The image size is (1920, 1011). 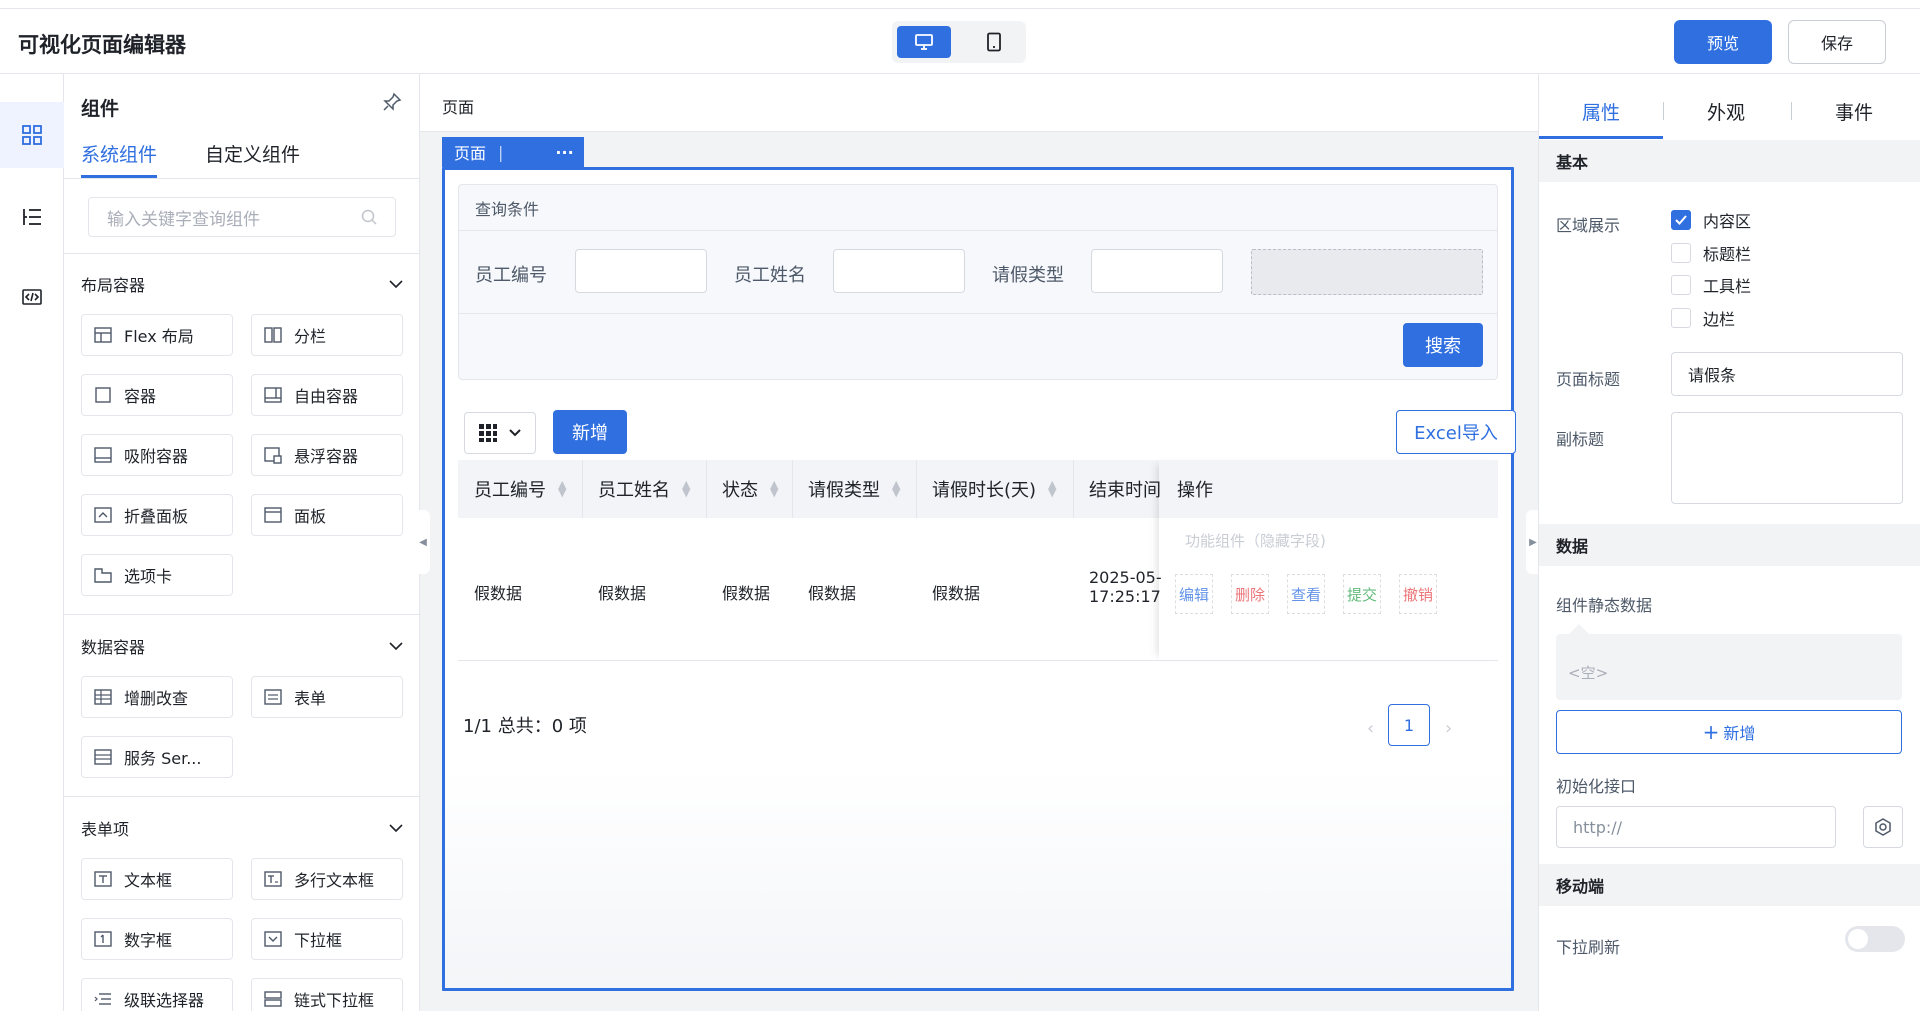 I want to click on column-settings-button, so click(x=500, y=433).